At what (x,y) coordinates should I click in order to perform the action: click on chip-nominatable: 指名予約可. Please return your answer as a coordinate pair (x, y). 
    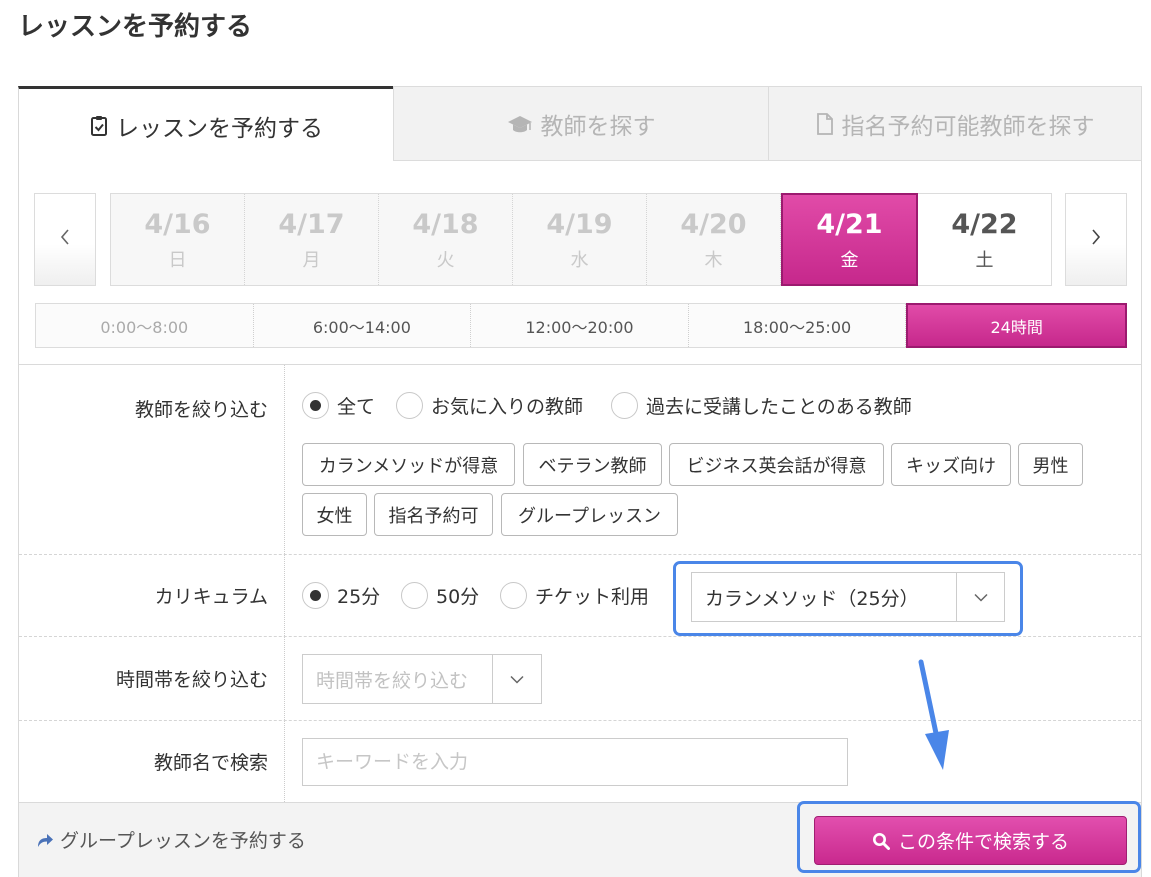
    Looking at the image, I should click on (433, 514).